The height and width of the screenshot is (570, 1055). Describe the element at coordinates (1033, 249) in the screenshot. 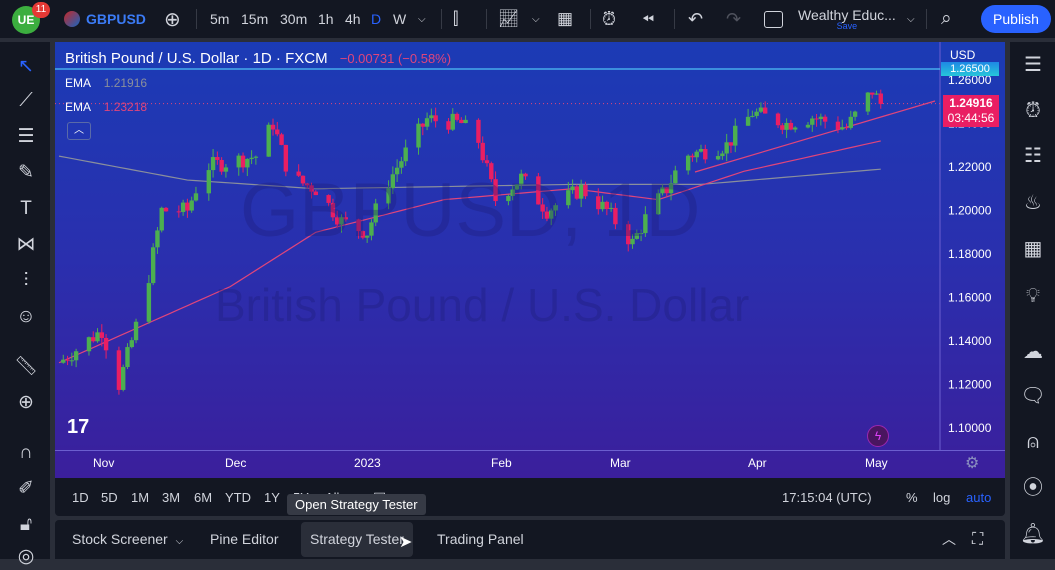

I see `calendar-icon: ▦` at that location.